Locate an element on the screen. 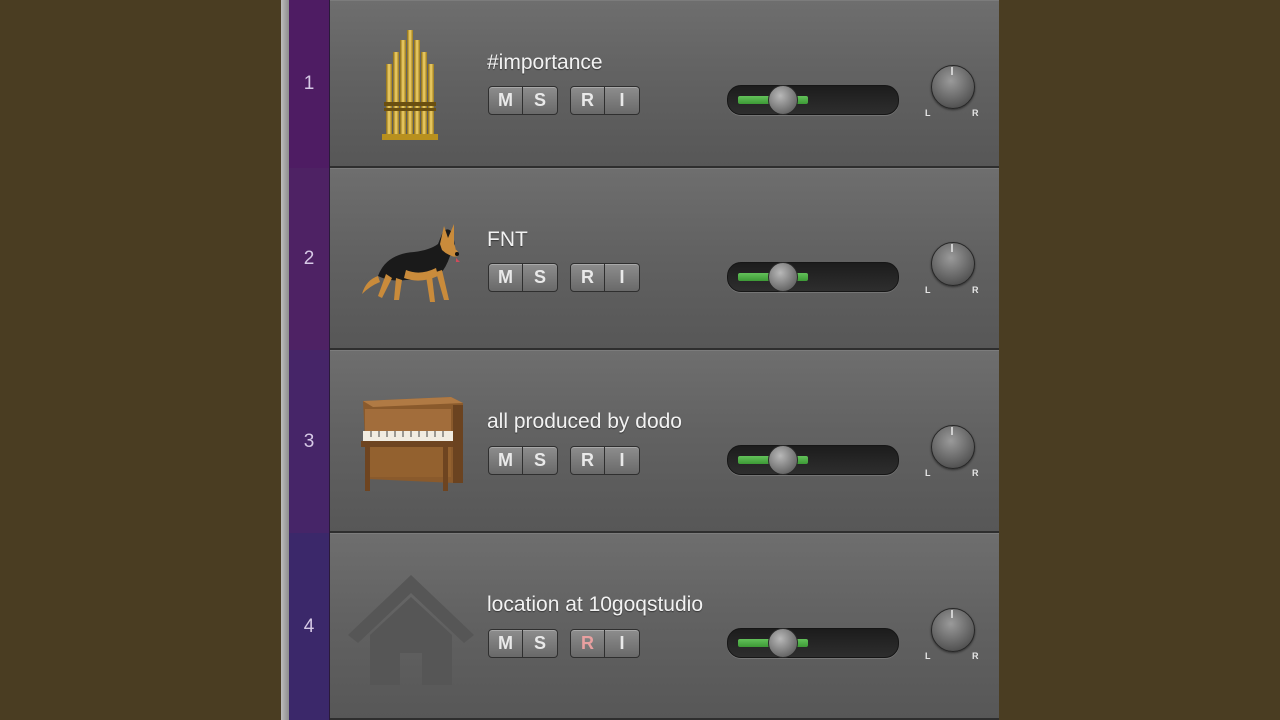 This screenshot has width=1280, height=720. track-row-4: 4 location at 10goqstudio M S R I L R is located at coordinates (640, 626).